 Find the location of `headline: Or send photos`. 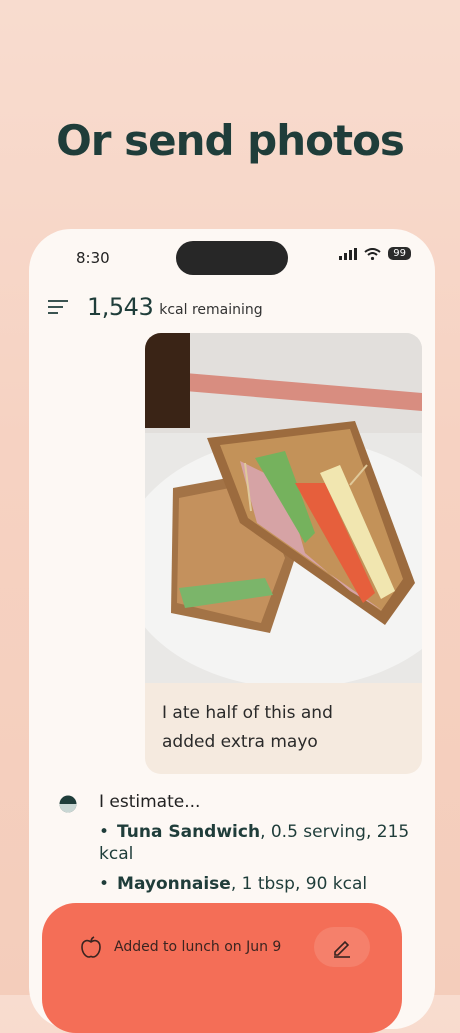

headline: Or send photos is located at coordinates (230, 140).